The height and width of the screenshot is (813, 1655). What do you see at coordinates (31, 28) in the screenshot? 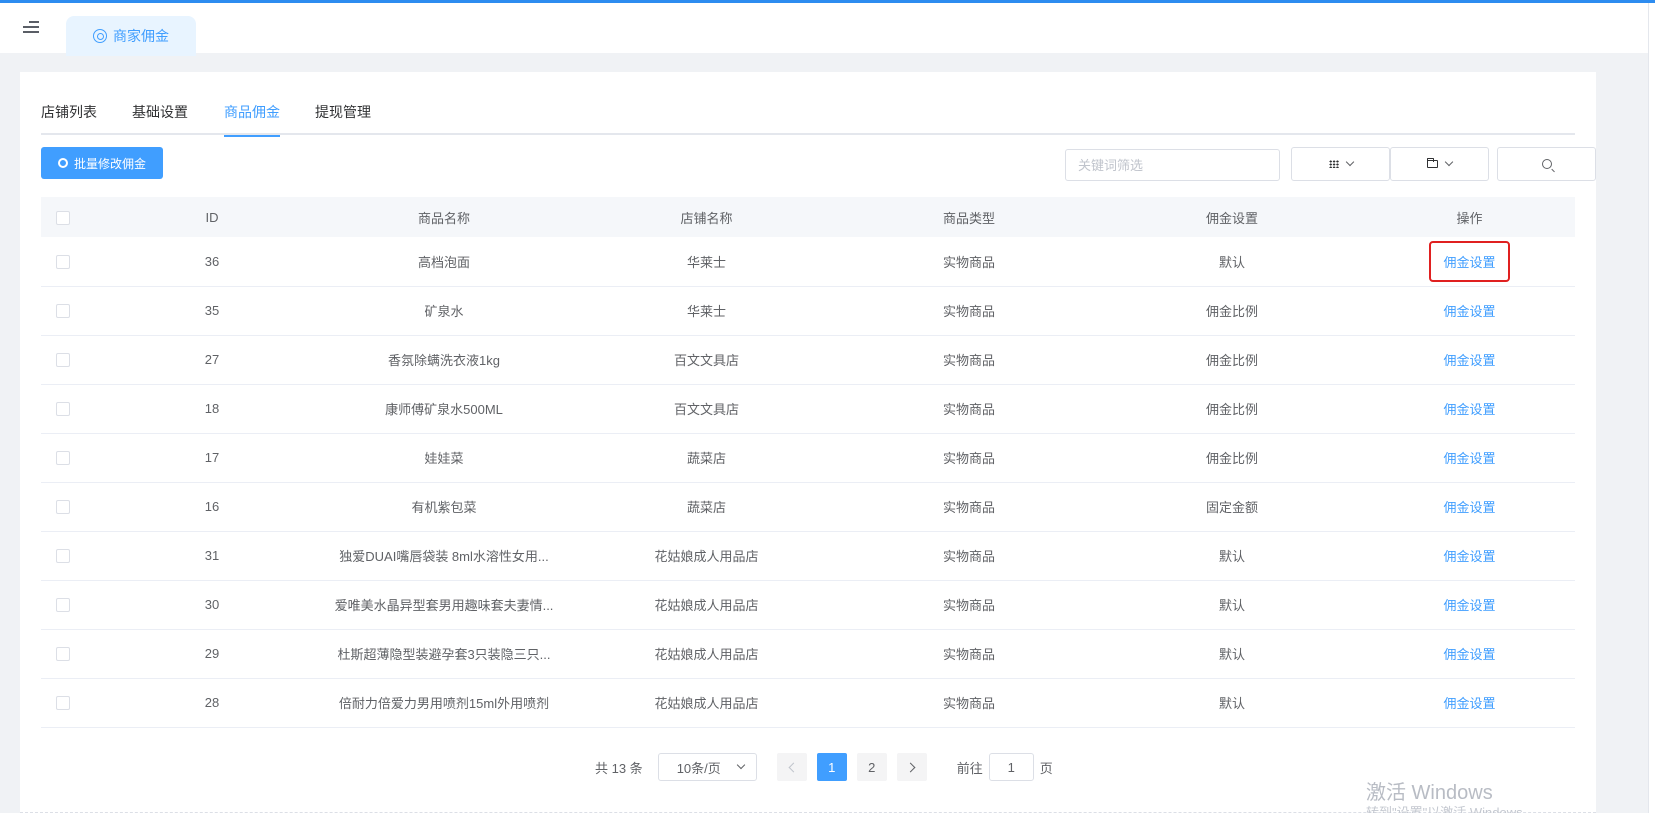
I see `menu-toggle-icon` at bounding box center [31, 28].